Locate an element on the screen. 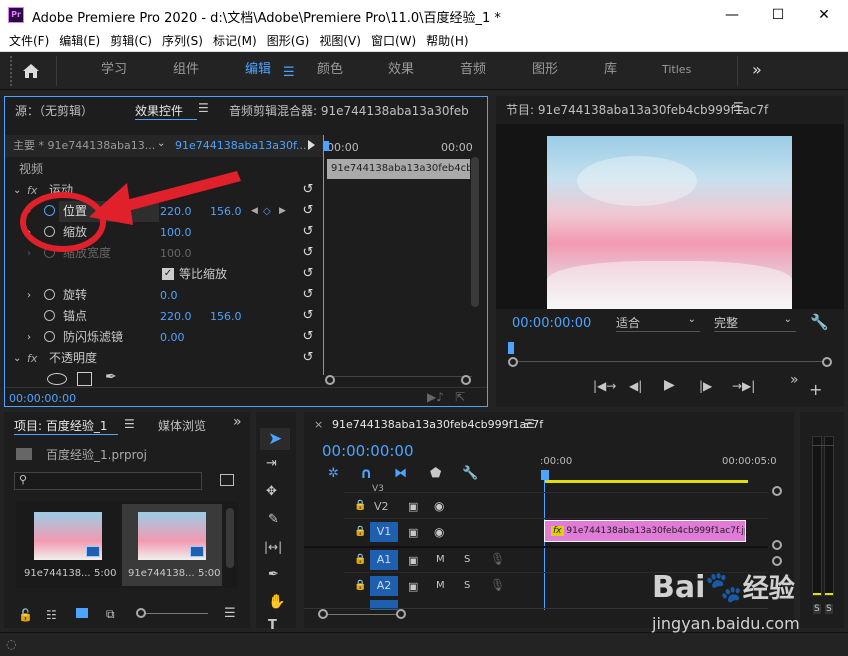 Image resolution: width=848 pixels, height=656 pixels. pen-mask-icon: ✒ is located at coordinates (111, 377).